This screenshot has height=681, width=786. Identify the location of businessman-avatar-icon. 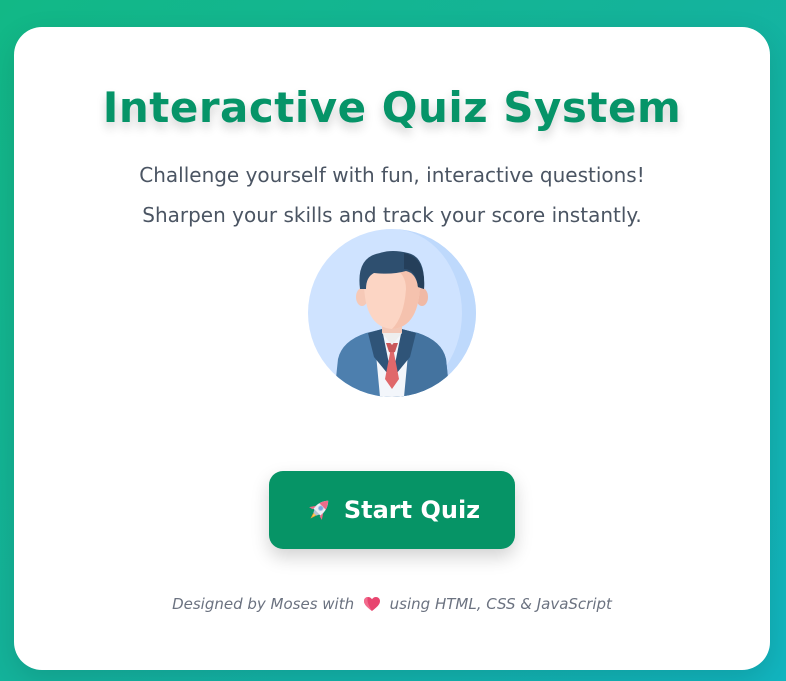
(392, 313).